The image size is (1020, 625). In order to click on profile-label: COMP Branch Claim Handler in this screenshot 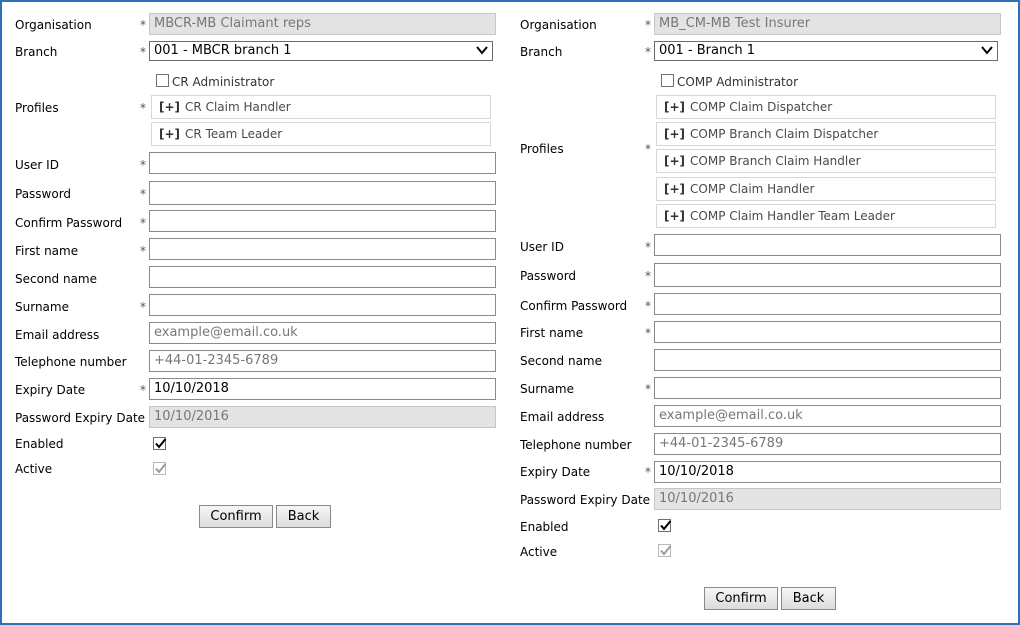, I will do `click(775, 161)`.